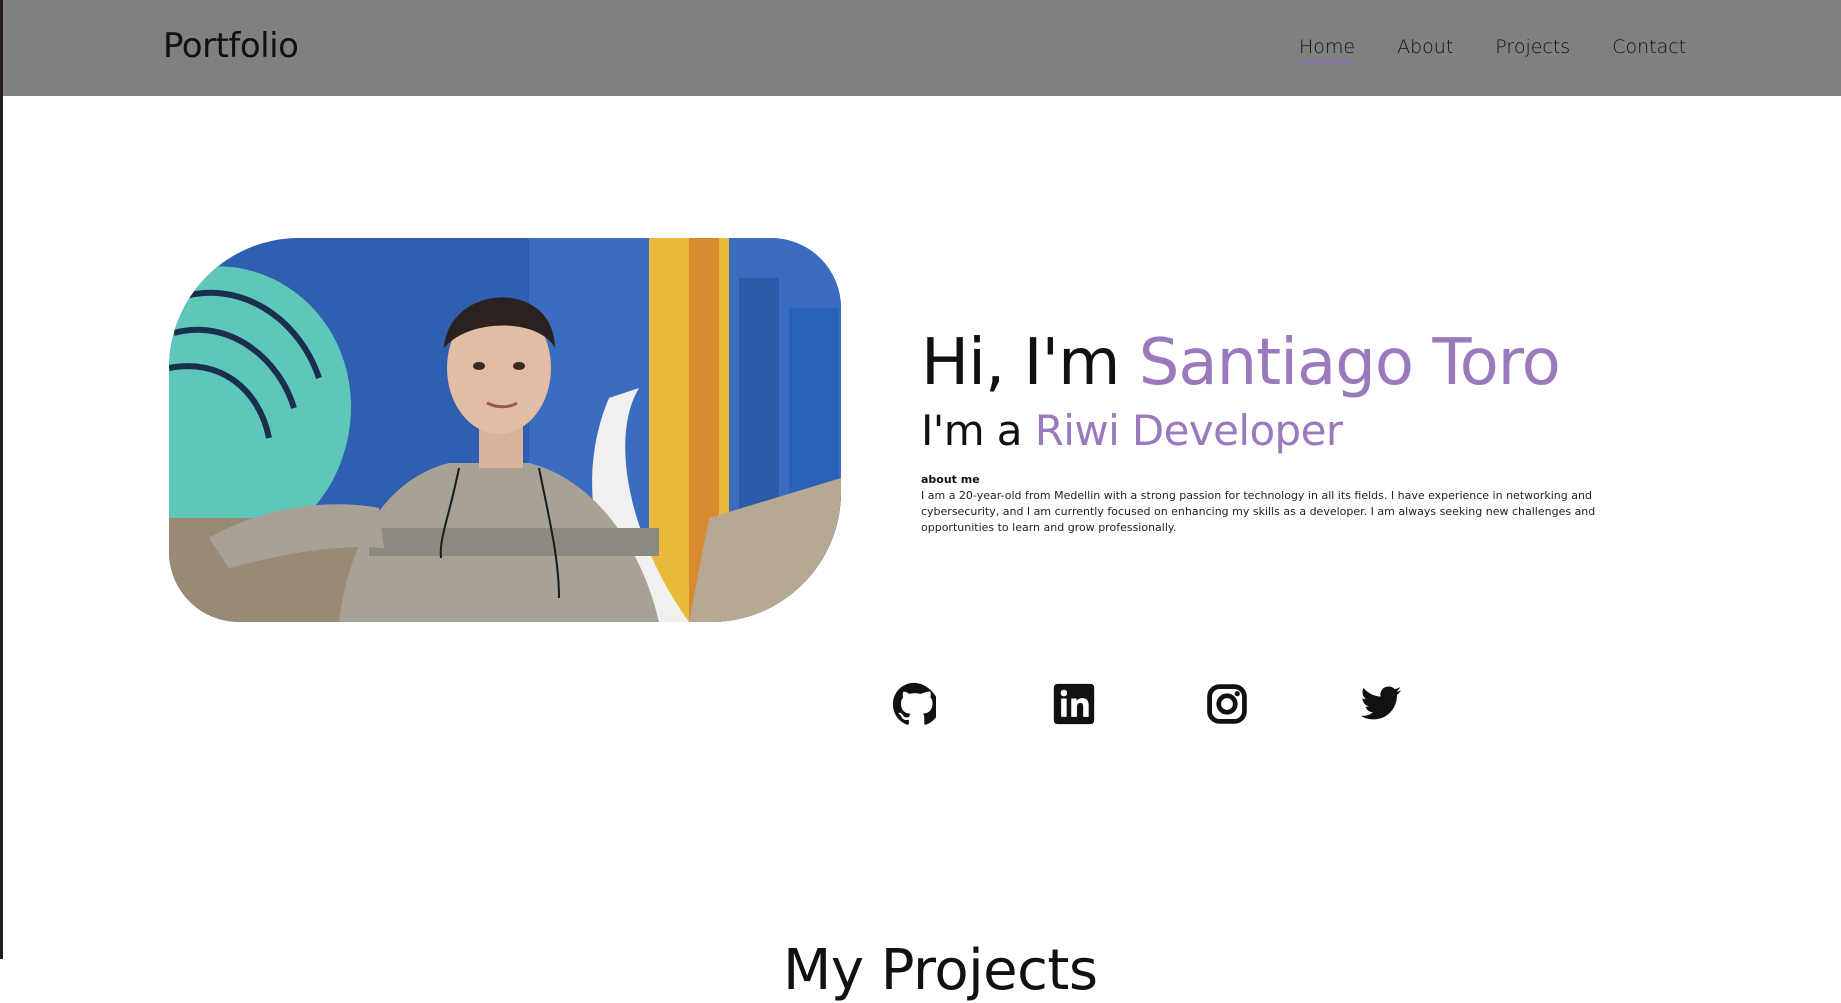 This screenshot has height=1003, width=1841. I want to click on window-edge, so click(1, 479).